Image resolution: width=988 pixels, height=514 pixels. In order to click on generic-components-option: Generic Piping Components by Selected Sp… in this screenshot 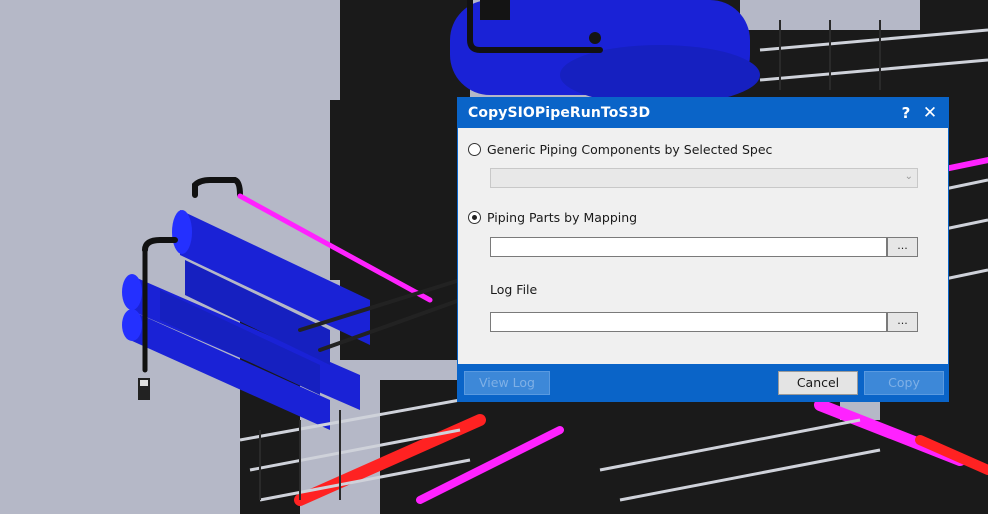, I will do `click(620, 149)`.